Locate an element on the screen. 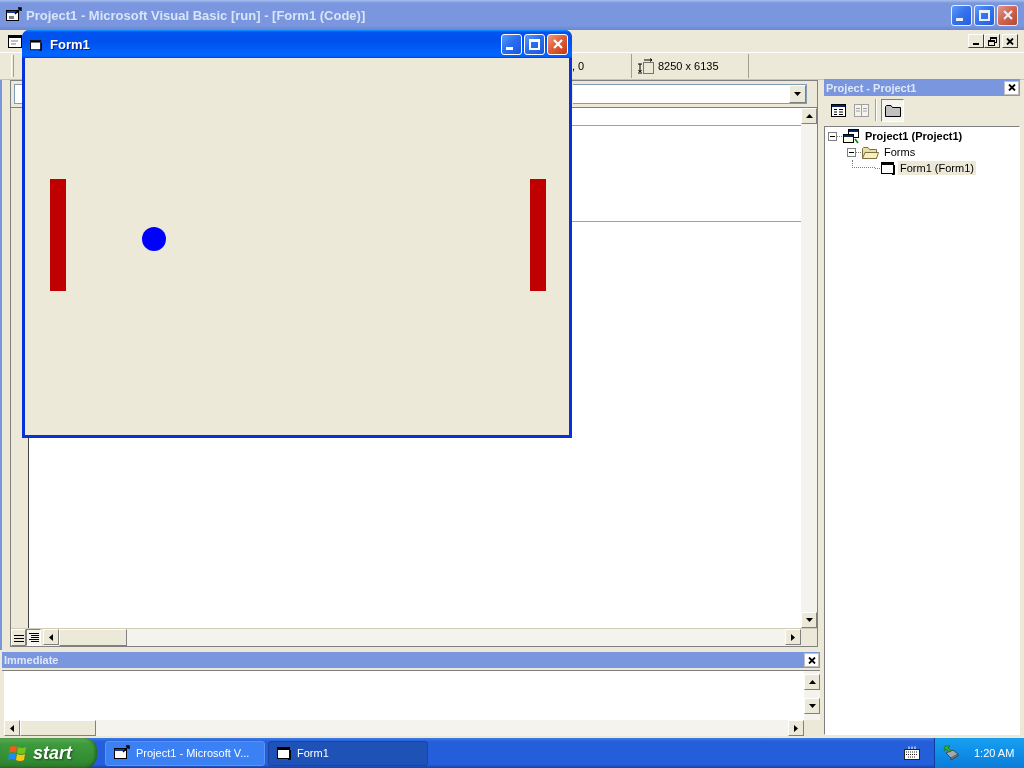  start-button: start is located at coordinates (48, 753).